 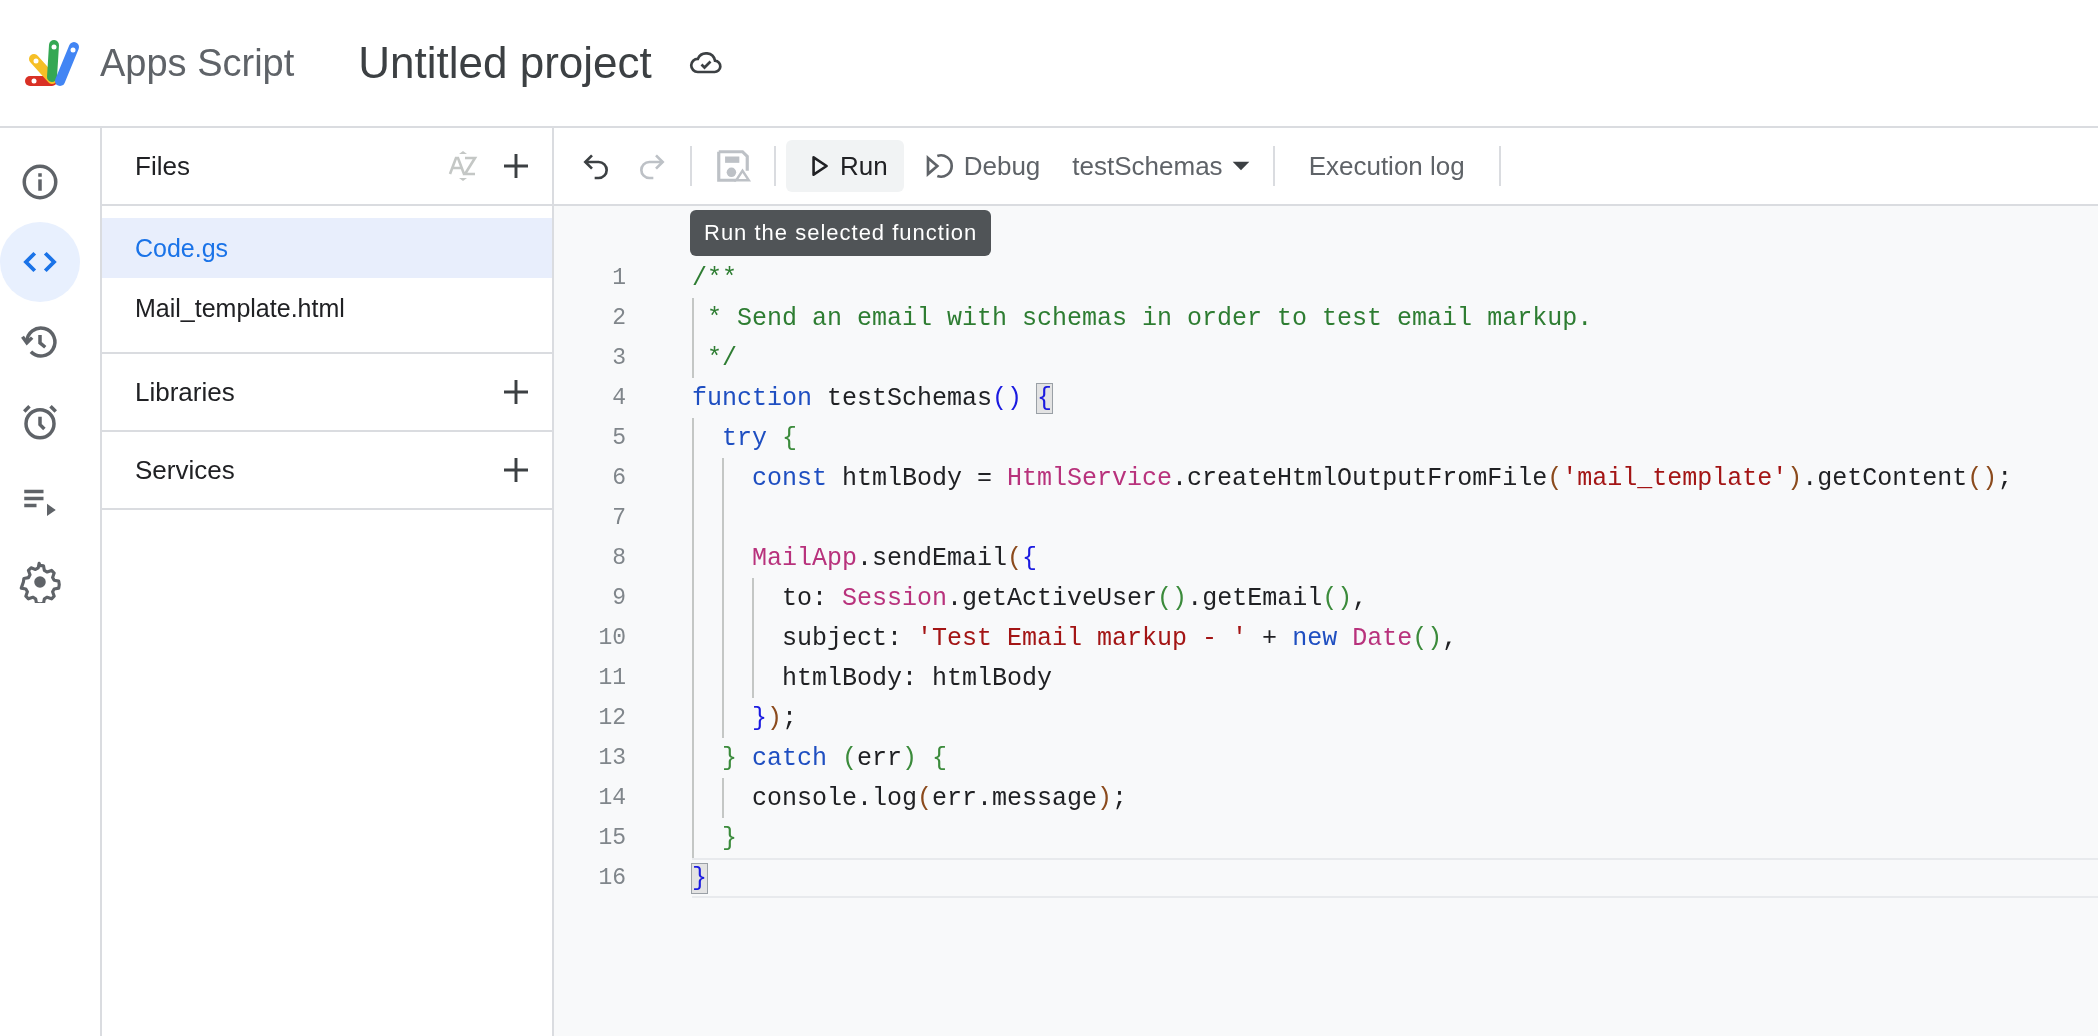 What do you see at coordinates (611, 638) in the screenshot?
I see `line-number: 10` at bounding box center [611, 638].